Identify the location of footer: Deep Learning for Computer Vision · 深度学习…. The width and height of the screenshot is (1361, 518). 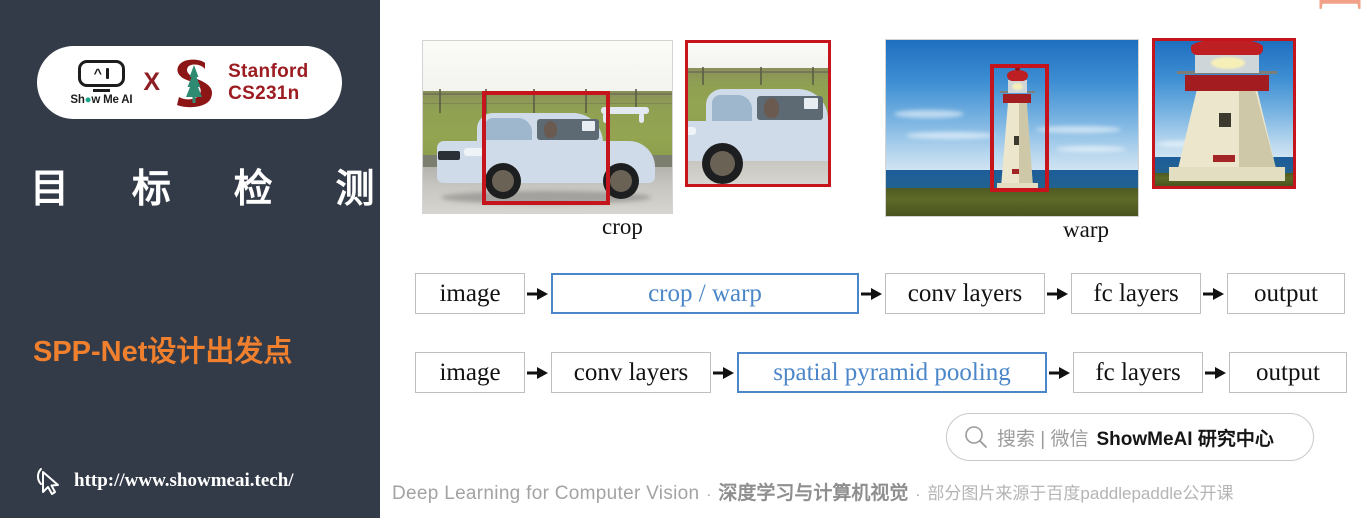
(813, 491).